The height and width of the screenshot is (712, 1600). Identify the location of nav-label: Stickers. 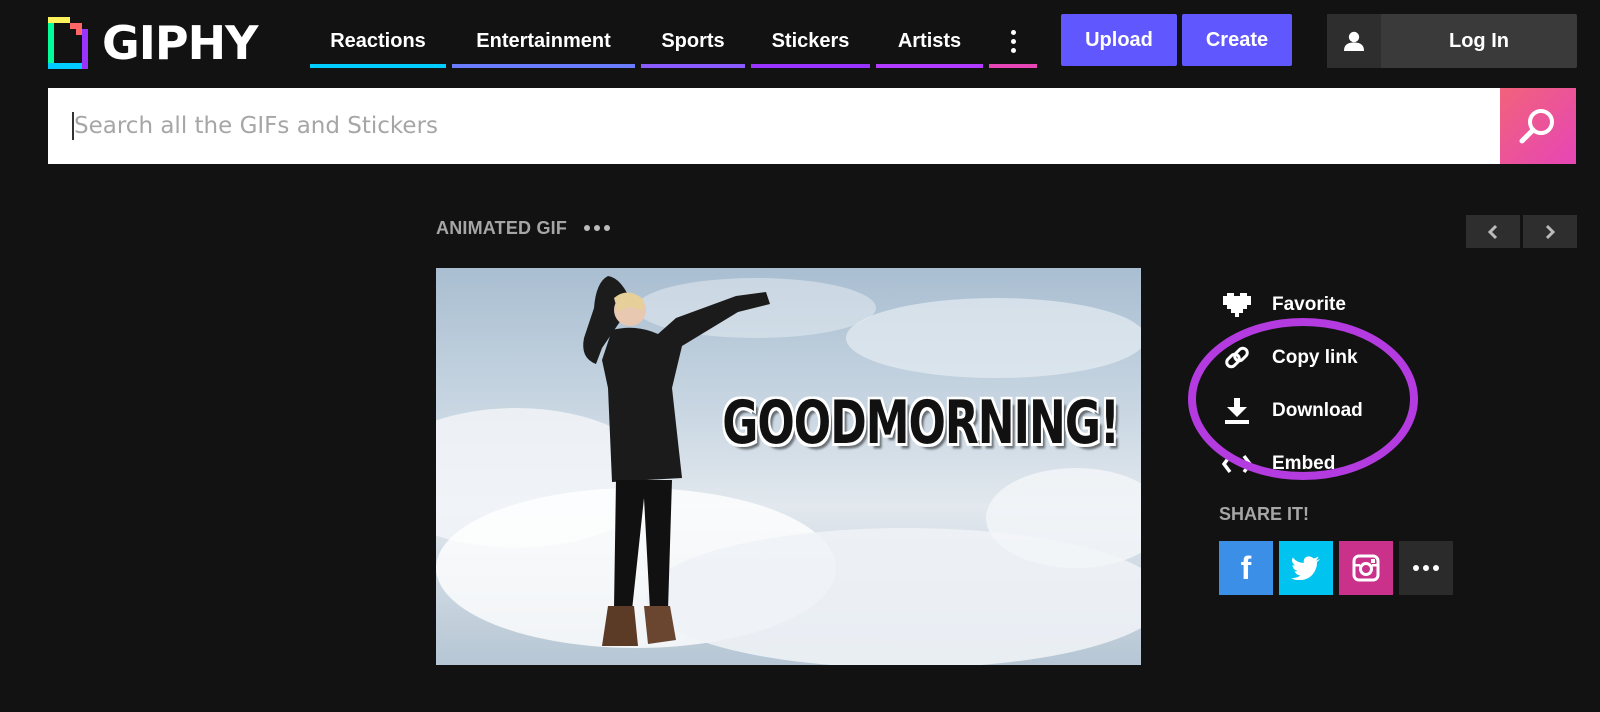
(810, 40).